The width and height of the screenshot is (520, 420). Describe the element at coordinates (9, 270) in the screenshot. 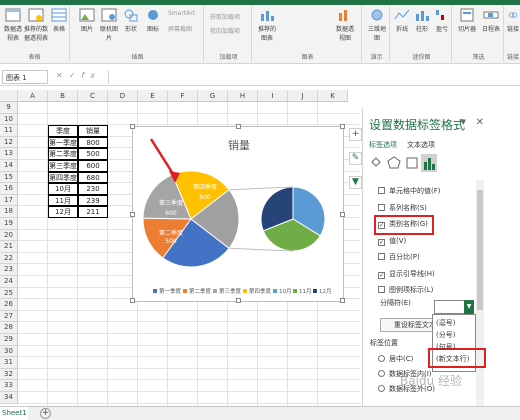

I see `row-header: 23` at that location.